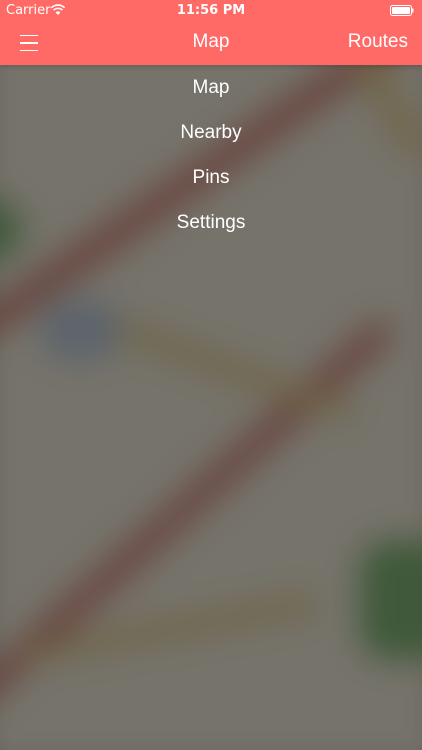 This screenshot has height=750, width=422. What do you see at coordinates (211, 43) in the screenshot?
I see `nav-bar: Map Routes` at bounding box center [211, 43].